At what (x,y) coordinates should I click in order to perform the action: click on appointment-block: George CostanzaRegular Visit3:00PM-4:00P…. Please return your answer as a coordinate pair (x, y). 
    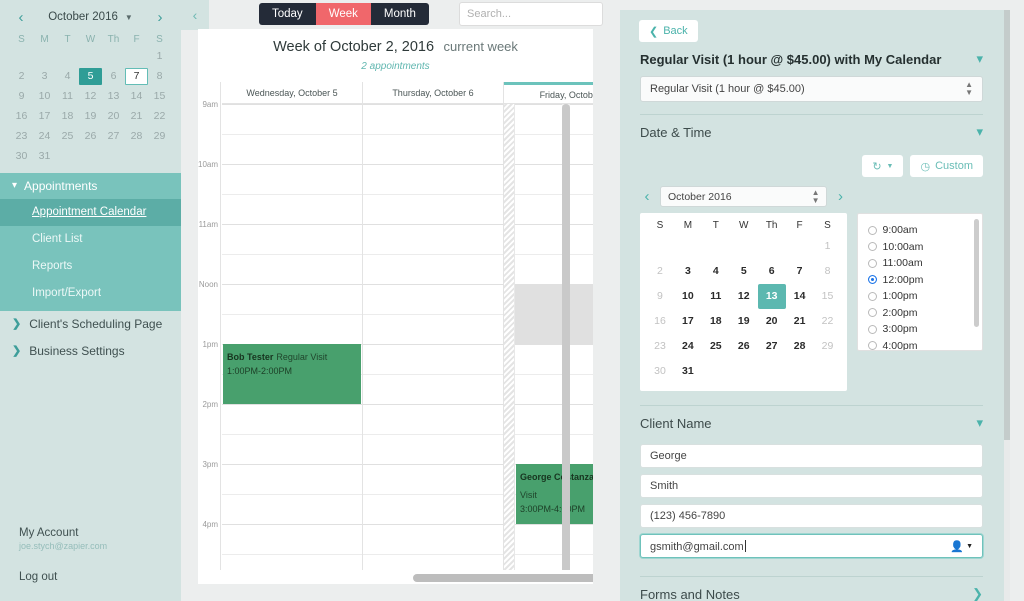
    Looking at the image, I should click on (554, 494).